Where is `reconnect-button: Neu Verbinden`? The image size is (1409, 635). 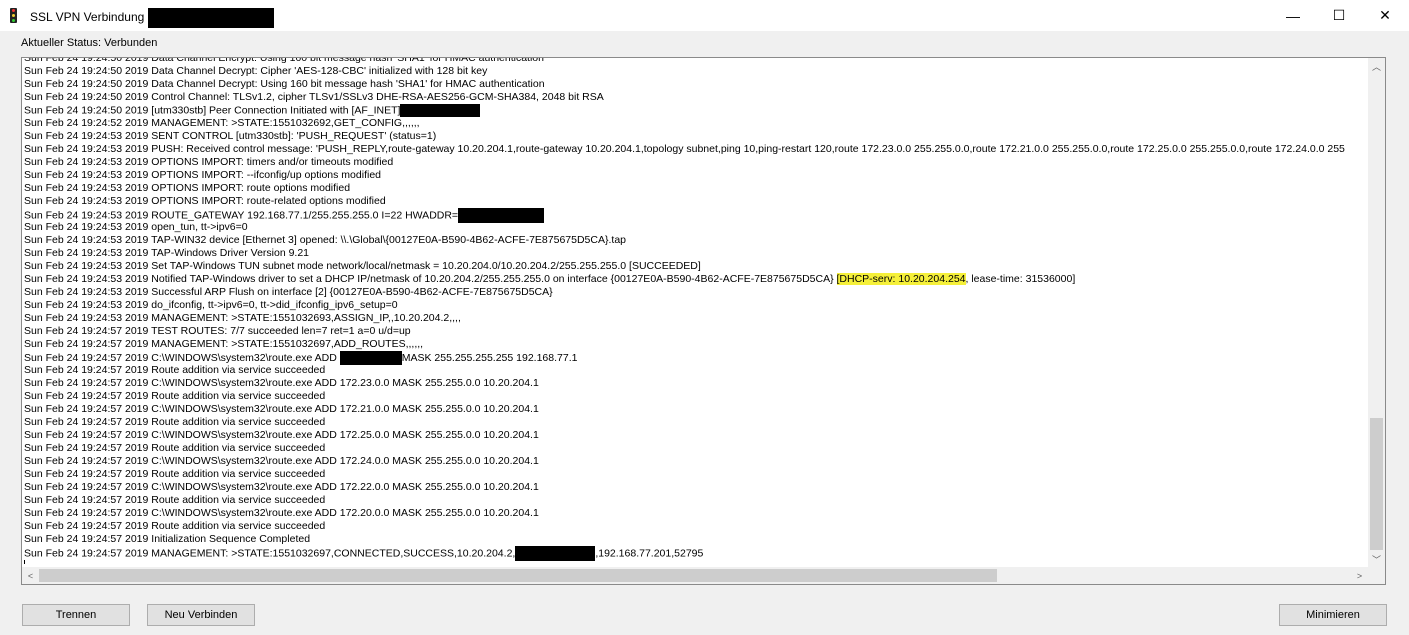
reconnect-button: Neu Verbinden is located at coordinates (201, 615).